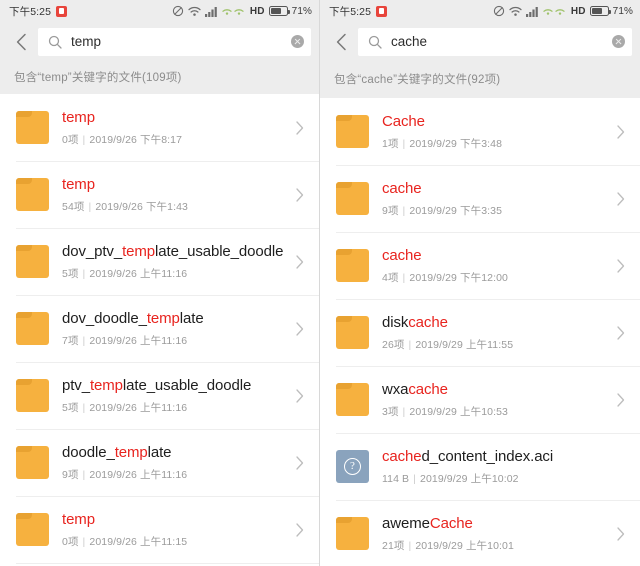 The image size is (640, 566). I want to click on search-input: temp, so click(174, 41).